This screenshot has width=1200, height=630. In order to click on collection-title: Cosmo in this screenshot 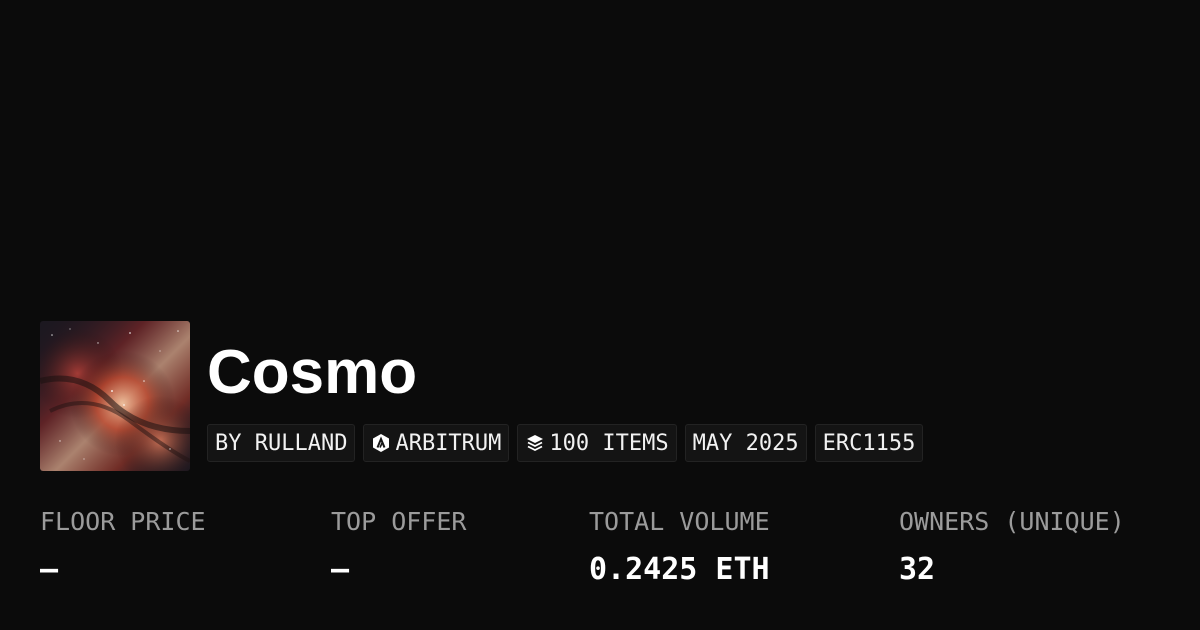, I will do `click(312, 372)`.